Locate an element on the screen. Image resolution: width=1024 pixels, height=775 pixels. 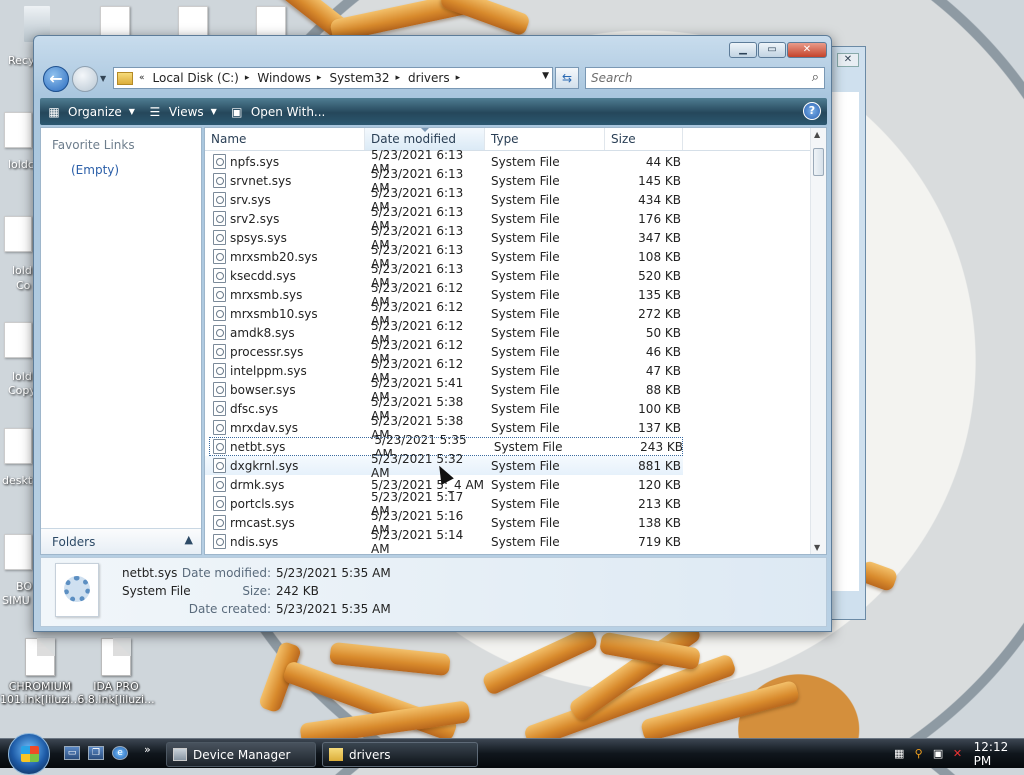
address-overflow-chevron: « is located at coordinates (142, 78).